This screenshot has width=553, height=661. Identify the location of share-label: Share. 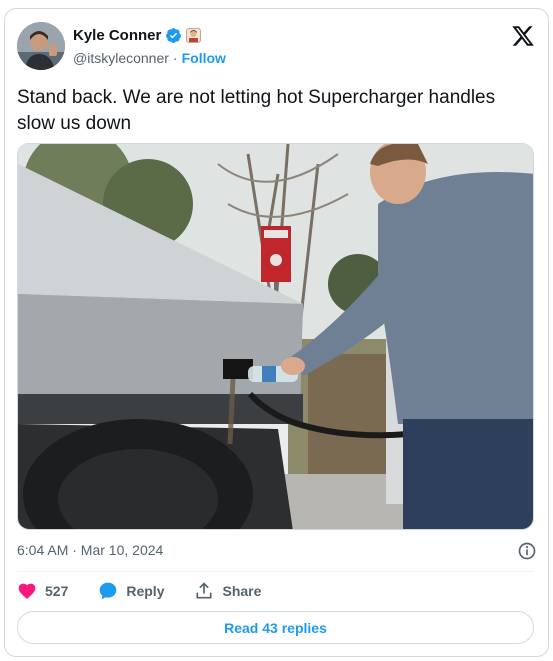
(242, 591).